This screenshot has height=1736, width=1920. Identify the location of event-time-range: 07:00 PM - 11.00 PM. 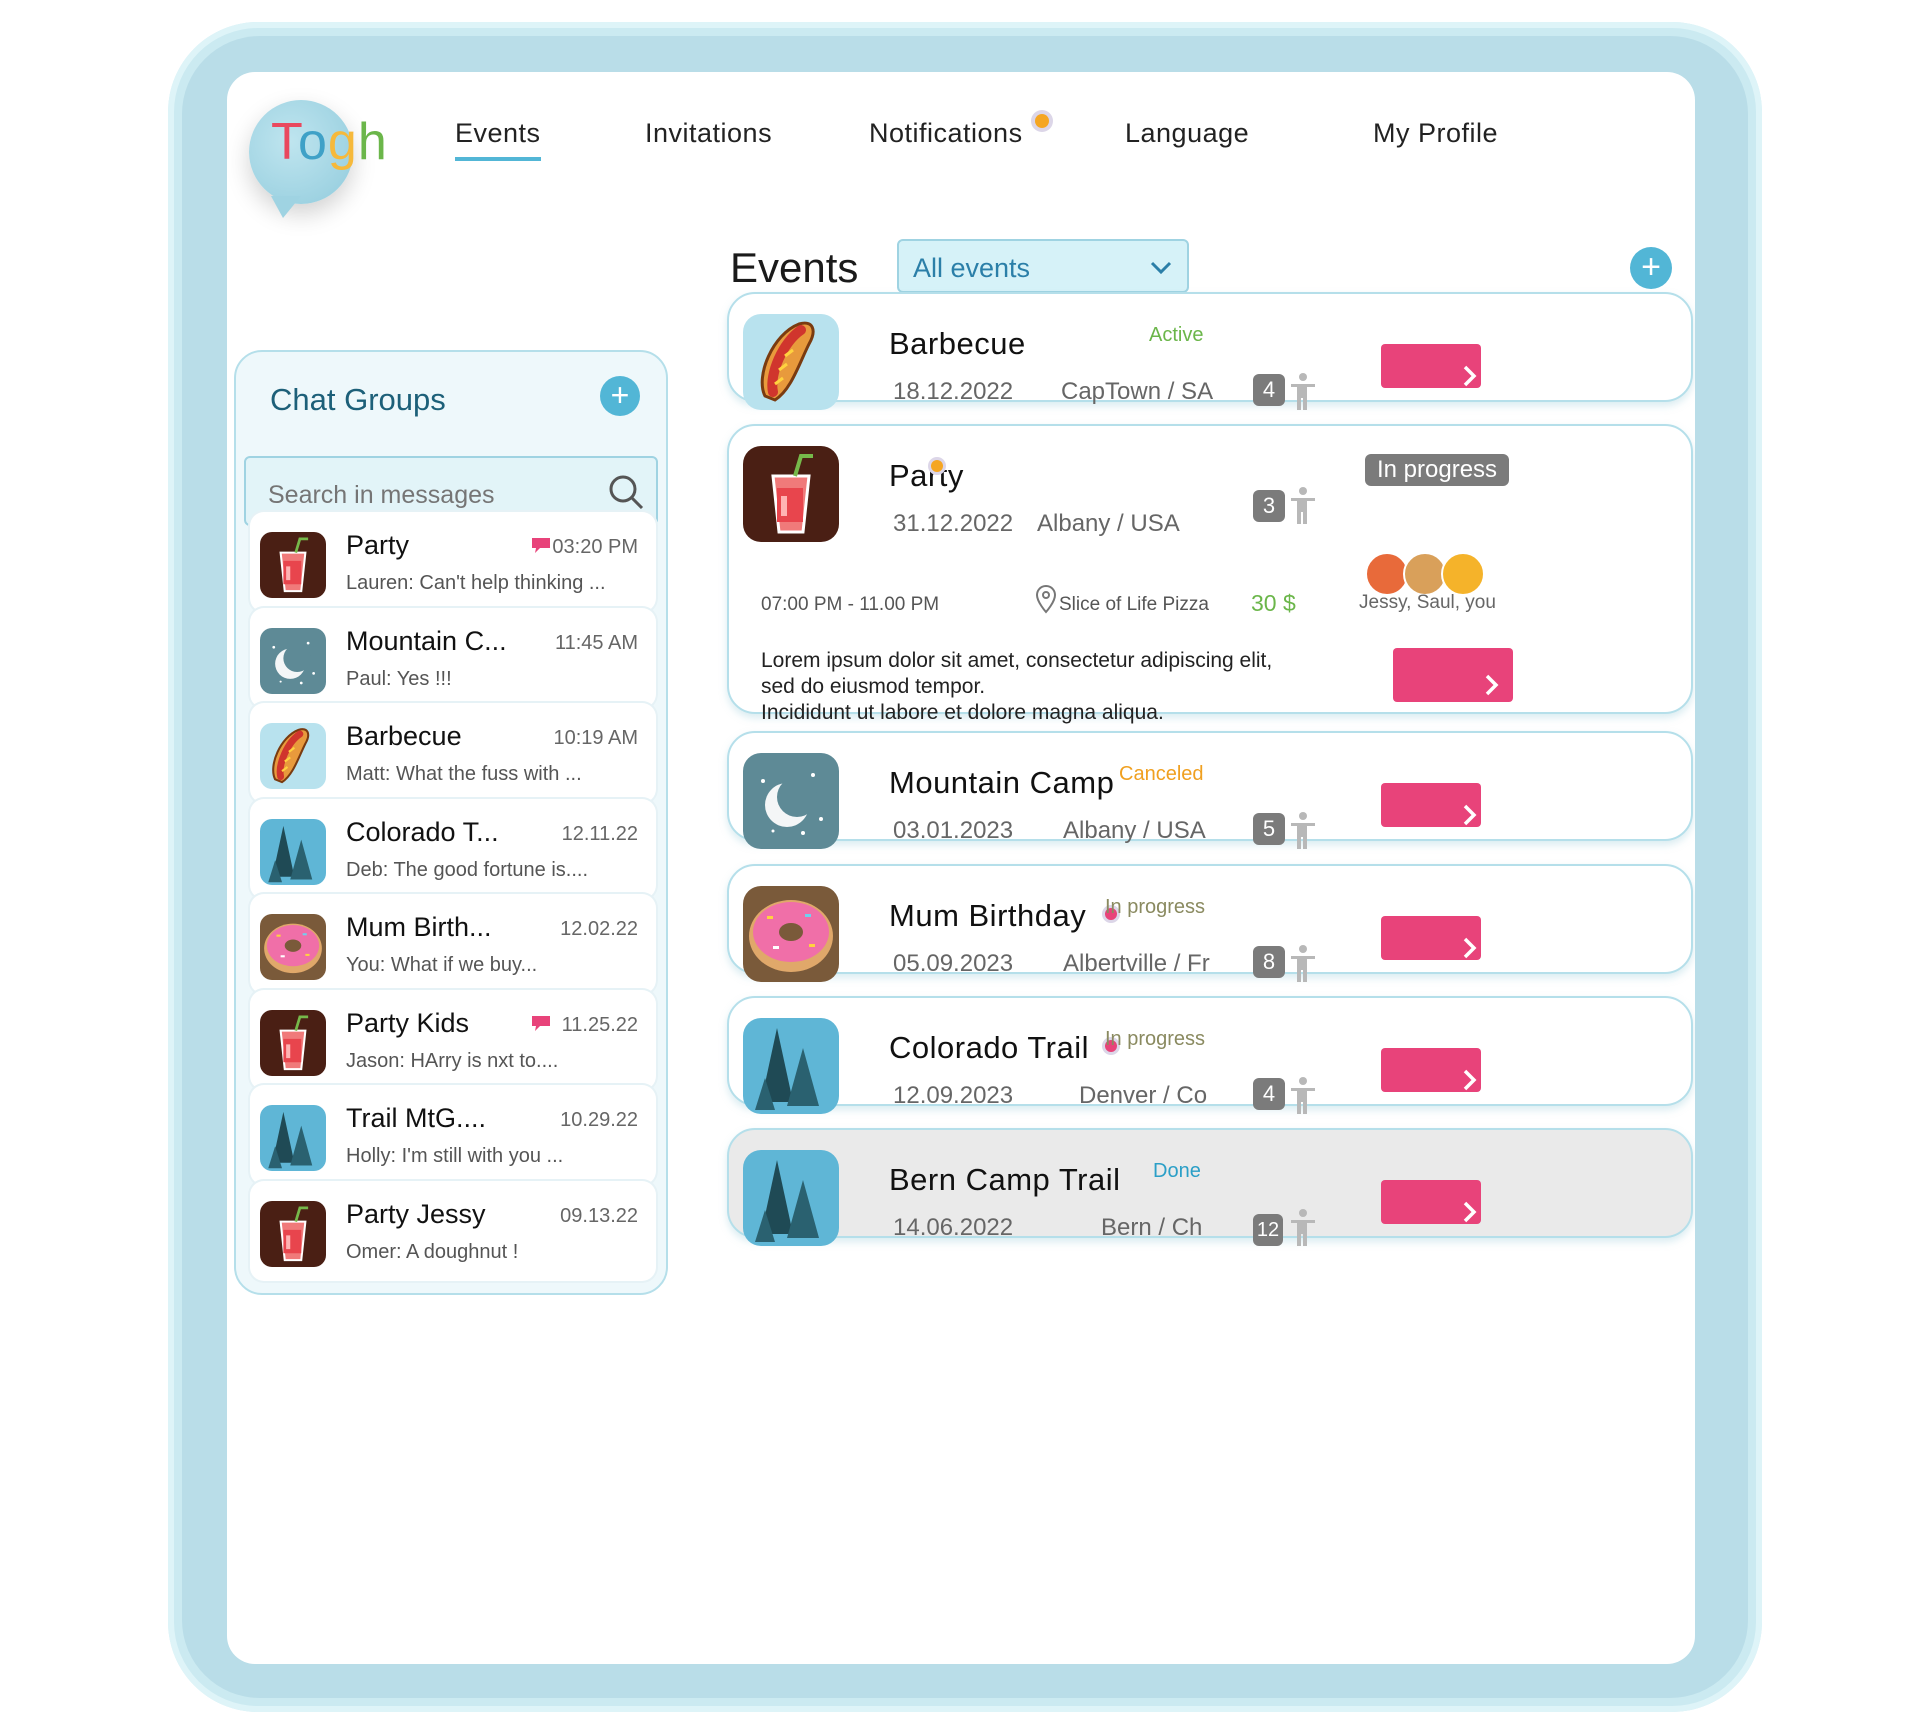
(850, 604).